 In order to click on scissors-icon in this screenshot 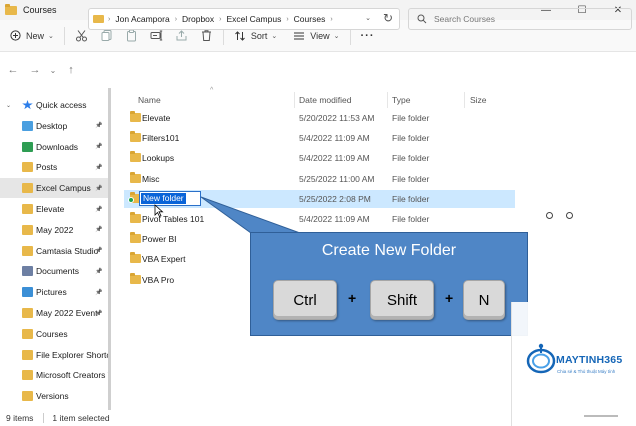, I will do `click(81, 36)`.